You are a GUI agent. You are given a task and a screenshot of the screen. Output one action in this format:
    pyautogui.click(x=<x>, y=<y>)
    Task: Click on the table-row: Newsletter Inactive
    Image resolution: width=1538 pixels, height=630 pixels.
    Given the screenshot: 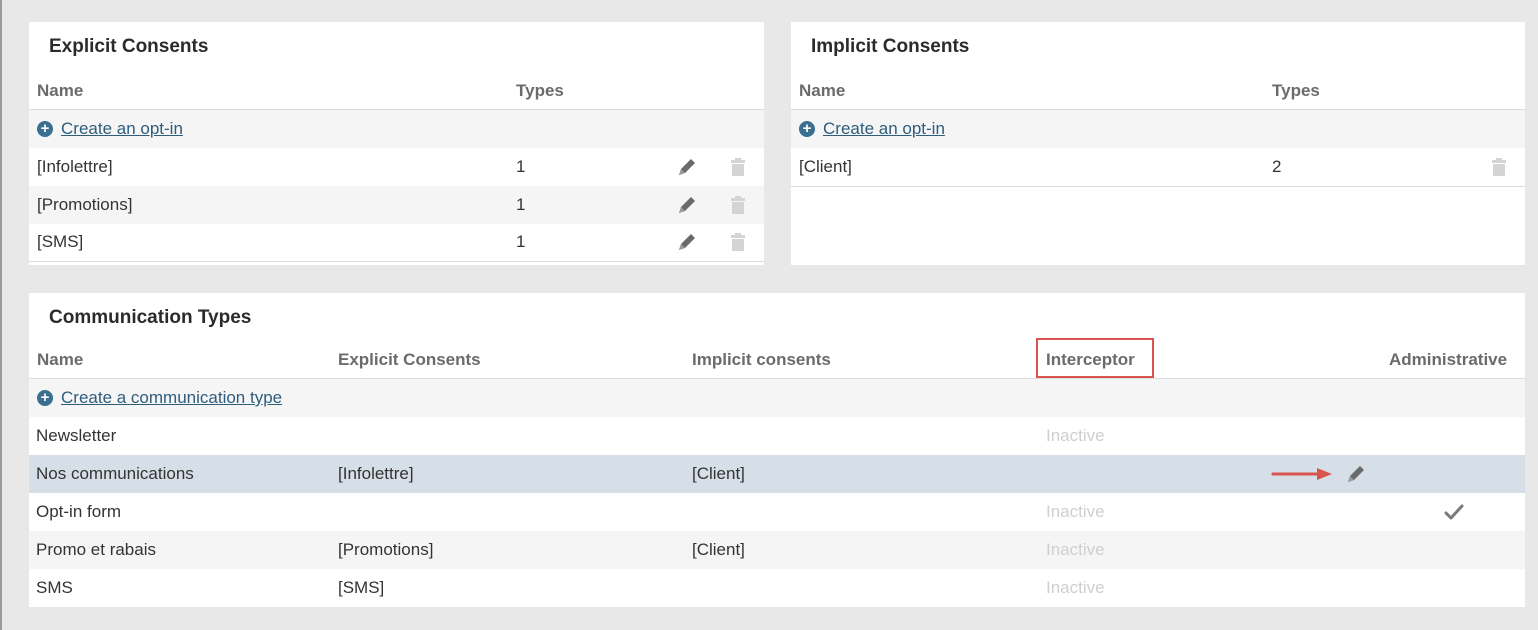 What is the action you would take?
    pyautogui.click(x=777, y=436)
    